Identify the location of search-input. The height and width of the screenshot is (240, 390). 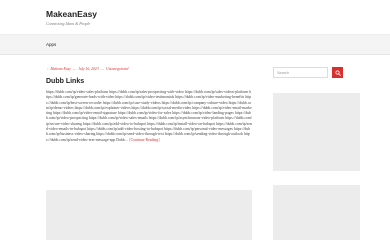
(300, 72).